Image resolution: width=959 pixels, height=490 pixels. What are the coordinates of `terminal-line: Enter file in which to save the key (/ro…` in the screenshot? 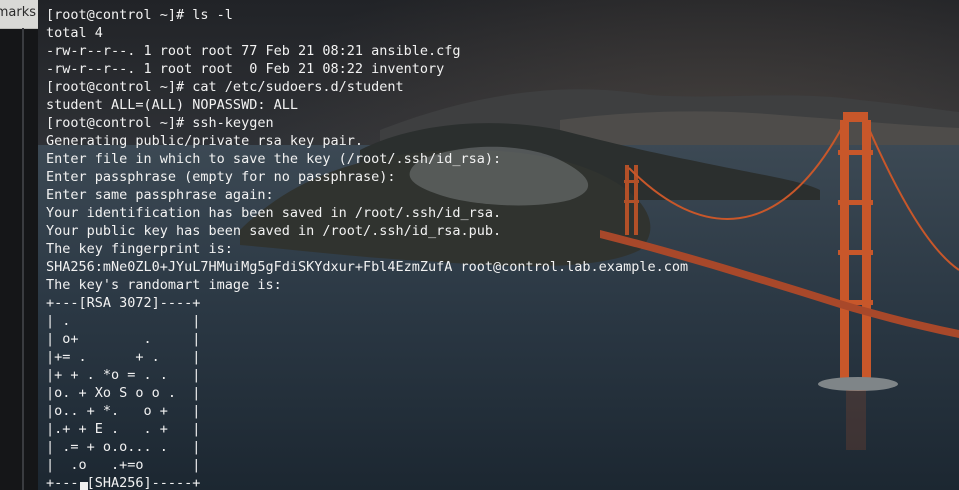 It's located at (274, 159).